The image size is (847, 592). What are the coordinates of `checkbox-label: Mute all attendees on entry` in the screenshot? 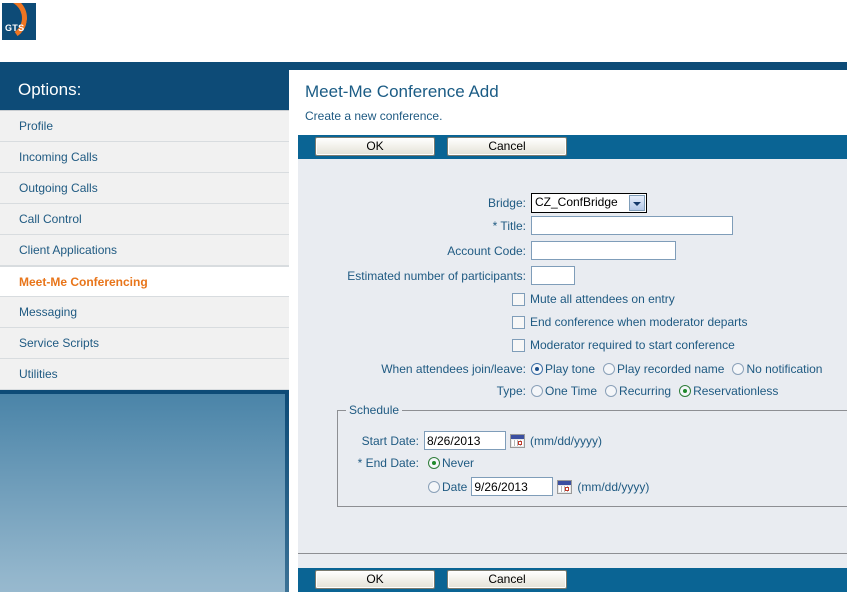 It's located at (602, 299).